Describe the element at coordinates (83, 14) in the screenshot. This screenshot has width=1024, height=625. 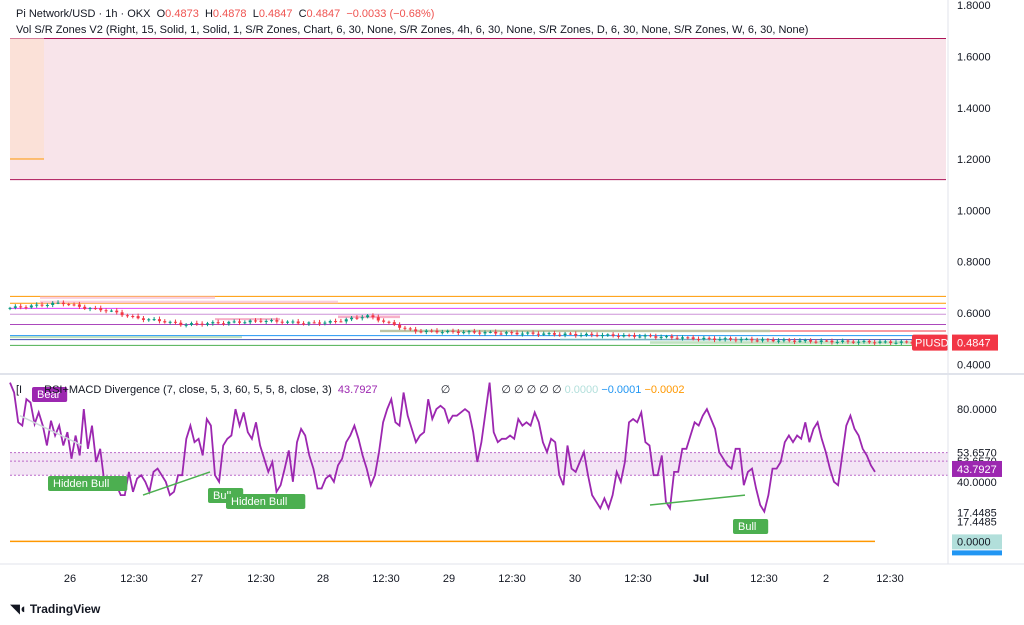
I see `symbol-title: Pi Network/USD · 1h · OKX` at that location.